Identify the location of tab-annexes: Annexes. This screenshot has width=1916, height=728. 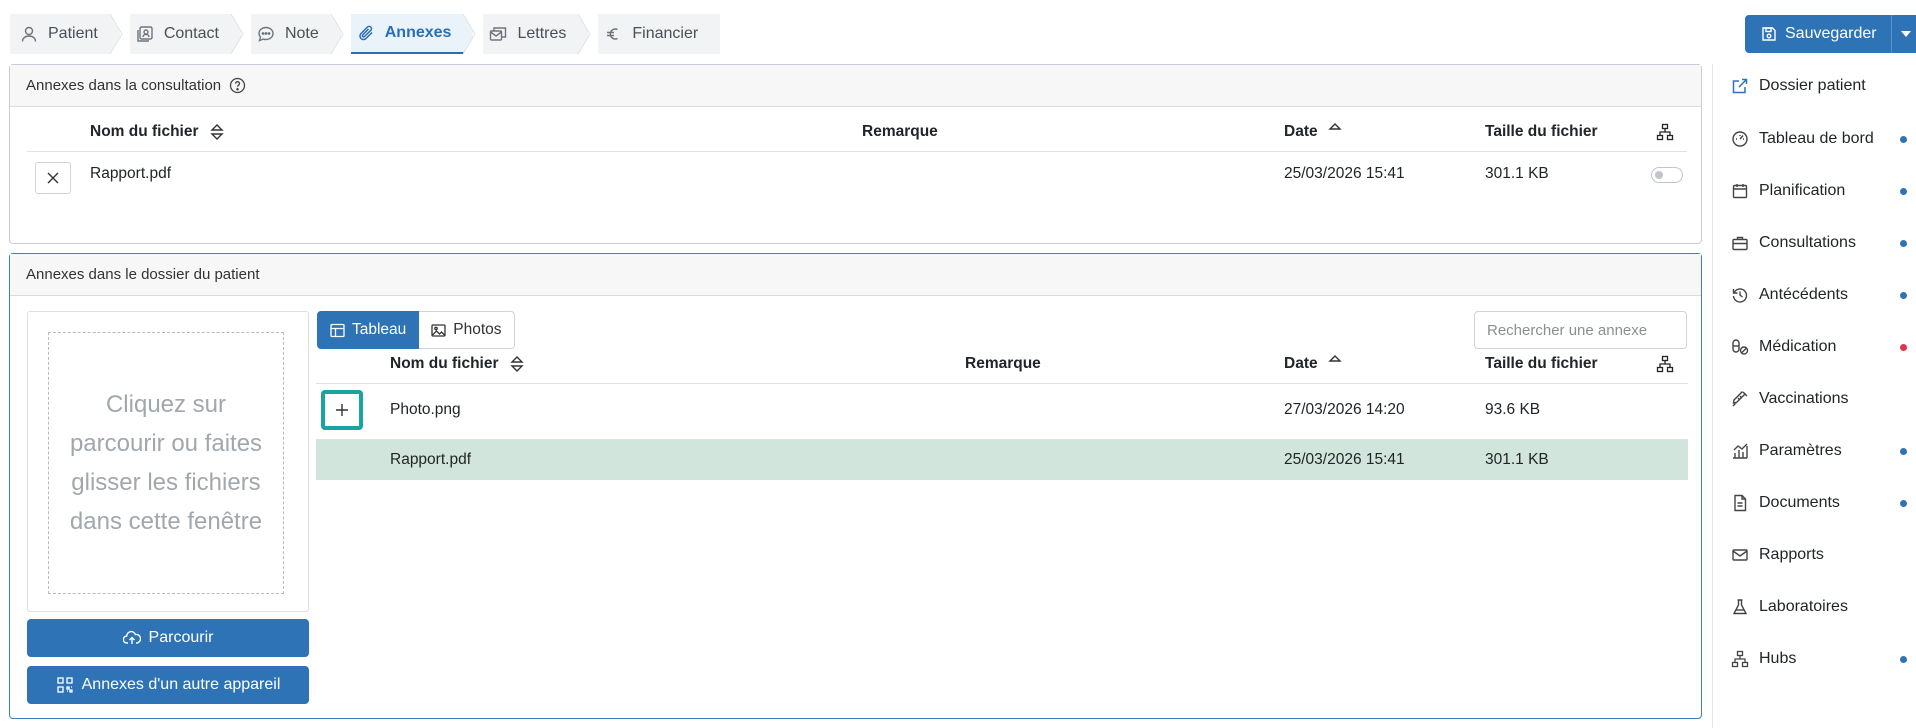
(413, 34).